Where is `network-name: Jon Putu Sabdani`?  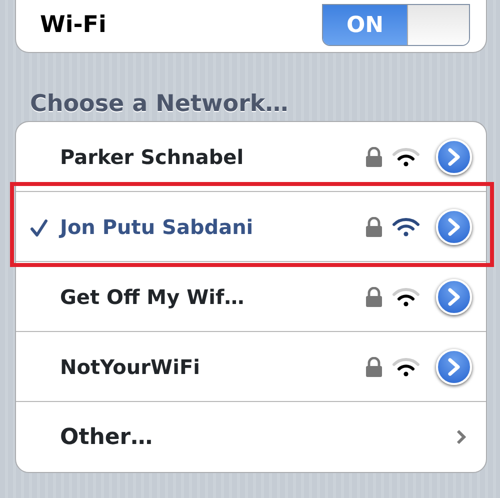
network-name: Jon Putu Sabdani is located at coordinates (157, 227).